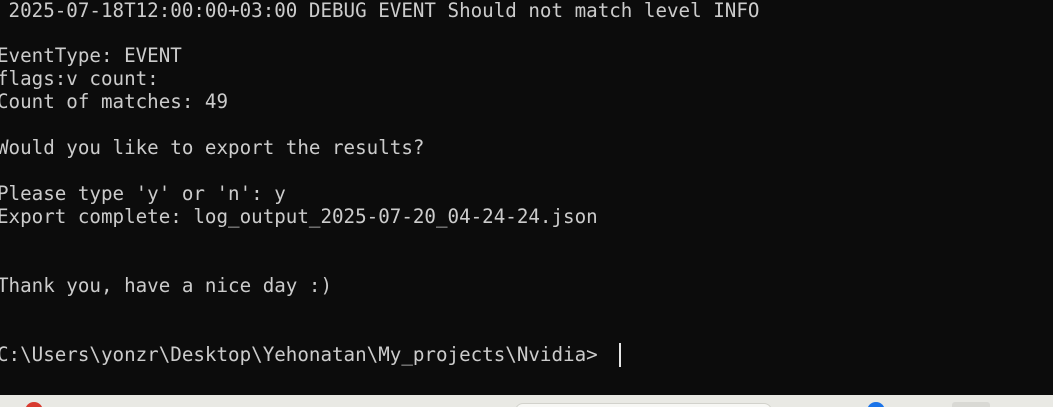 The height and width of the screenshot is (407, 1053). Describe the element at coordinates (620, 355) in the screenshot. I see `text-cursor` at that location.